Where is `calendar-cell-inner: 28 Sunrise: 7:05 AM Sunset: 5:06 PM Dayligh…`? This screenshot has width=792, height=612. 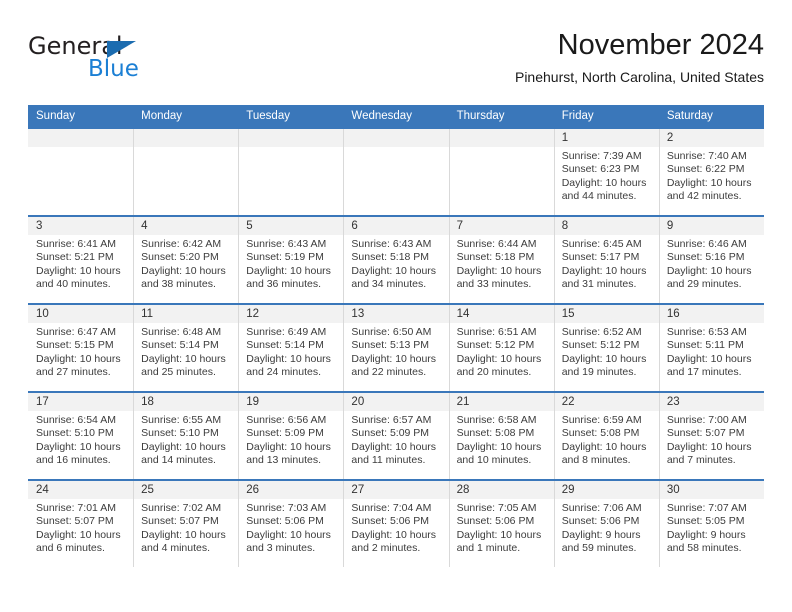
calendar-cell-inner: 28 Sunrise: 7:05 AM Sunset: 5:06 PM Dayligh… is located at coordinates (501, 524).